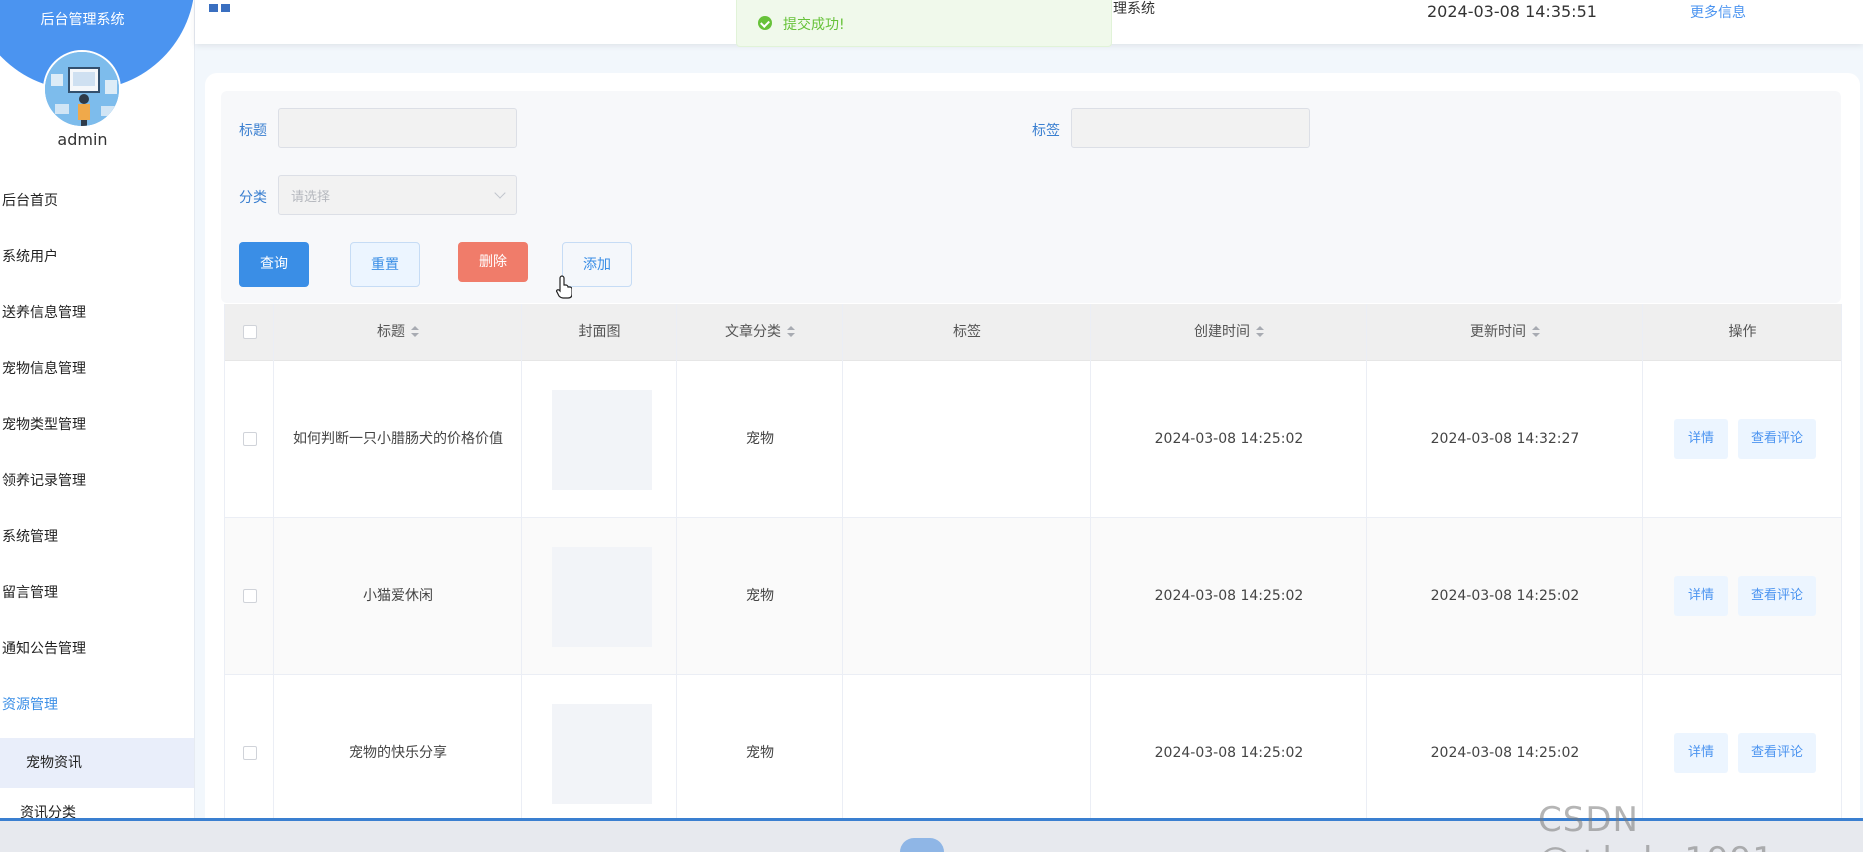 This screenshot has width=1863, height=852. What do you see at coordinates (1512, 11) in the screenshot?
I see `current-datetime: 2024-03-08 14:35:51` at bounding box center [1512, 11].